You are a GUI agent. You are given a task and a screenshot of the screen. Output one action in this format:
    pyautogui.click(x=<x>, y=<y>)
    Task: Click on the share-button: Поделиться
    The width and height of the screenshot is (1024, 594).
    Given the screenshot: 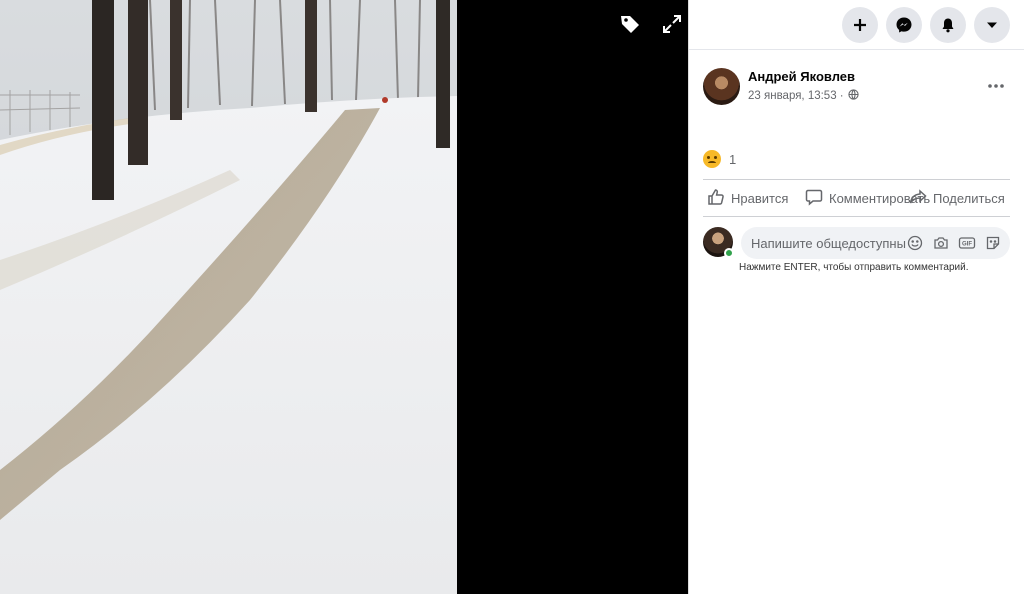 What is the action you would take?
    pyautogui.click(x=957, y=198)
    